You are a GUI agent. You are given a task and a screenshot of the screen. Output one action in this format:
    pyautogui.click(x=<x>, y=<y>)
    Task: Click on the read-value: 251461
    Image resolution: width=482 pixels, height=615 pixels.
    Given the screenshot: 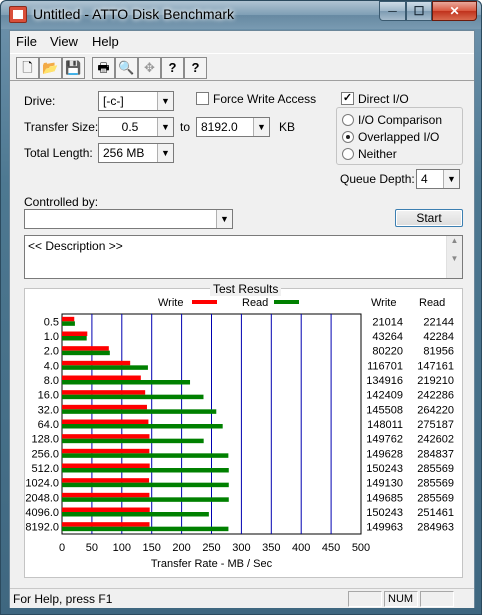 What is the action you would take?
    pyautogui.click(x=435, y=513)
    